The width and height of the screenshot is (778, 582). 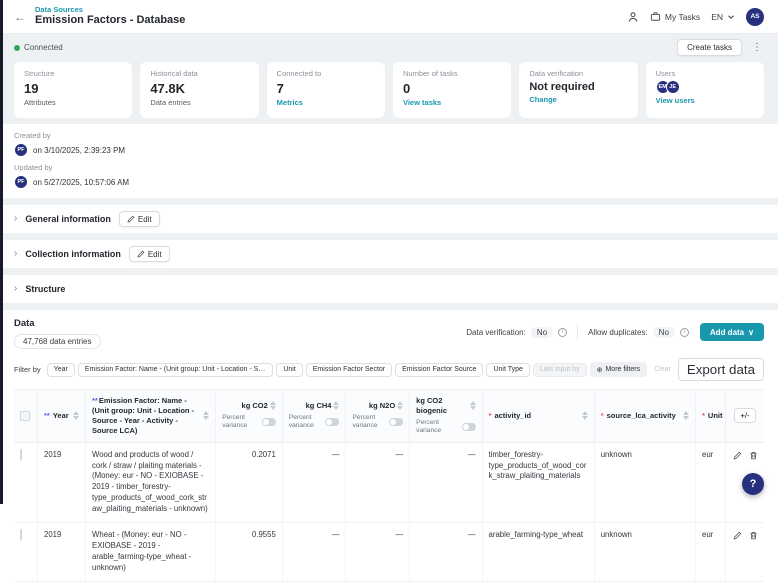 I want to click on edit-general-info-button: Edit, so click(x=139, y=219).